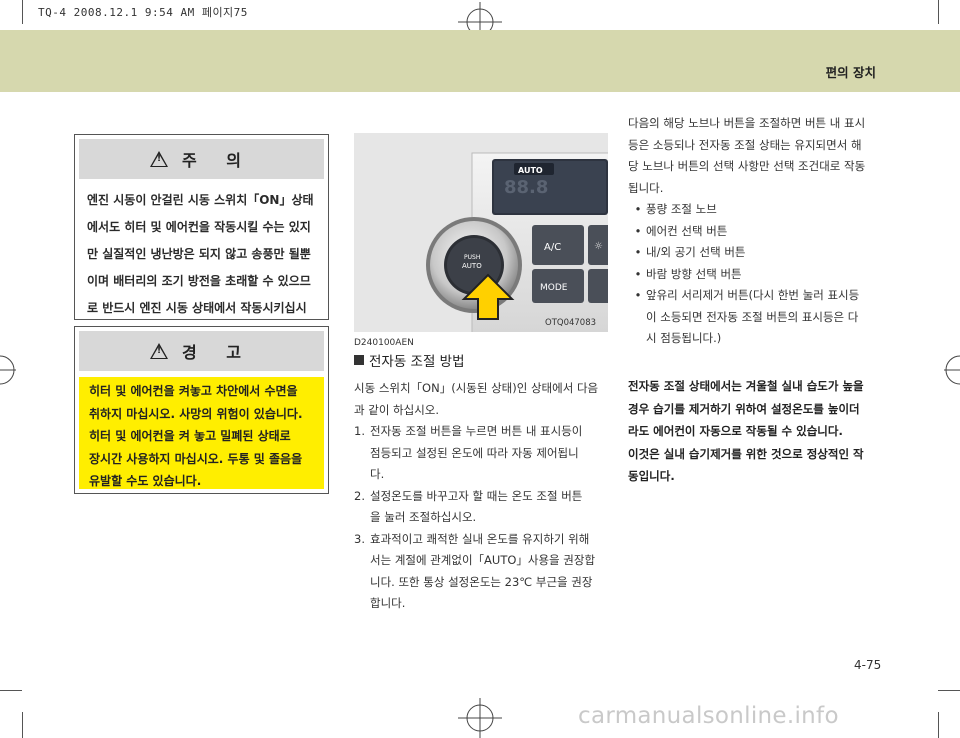  Describe the element at coordinates (359, 431) in the screenshot. I see `step-number: 1.` at that location.